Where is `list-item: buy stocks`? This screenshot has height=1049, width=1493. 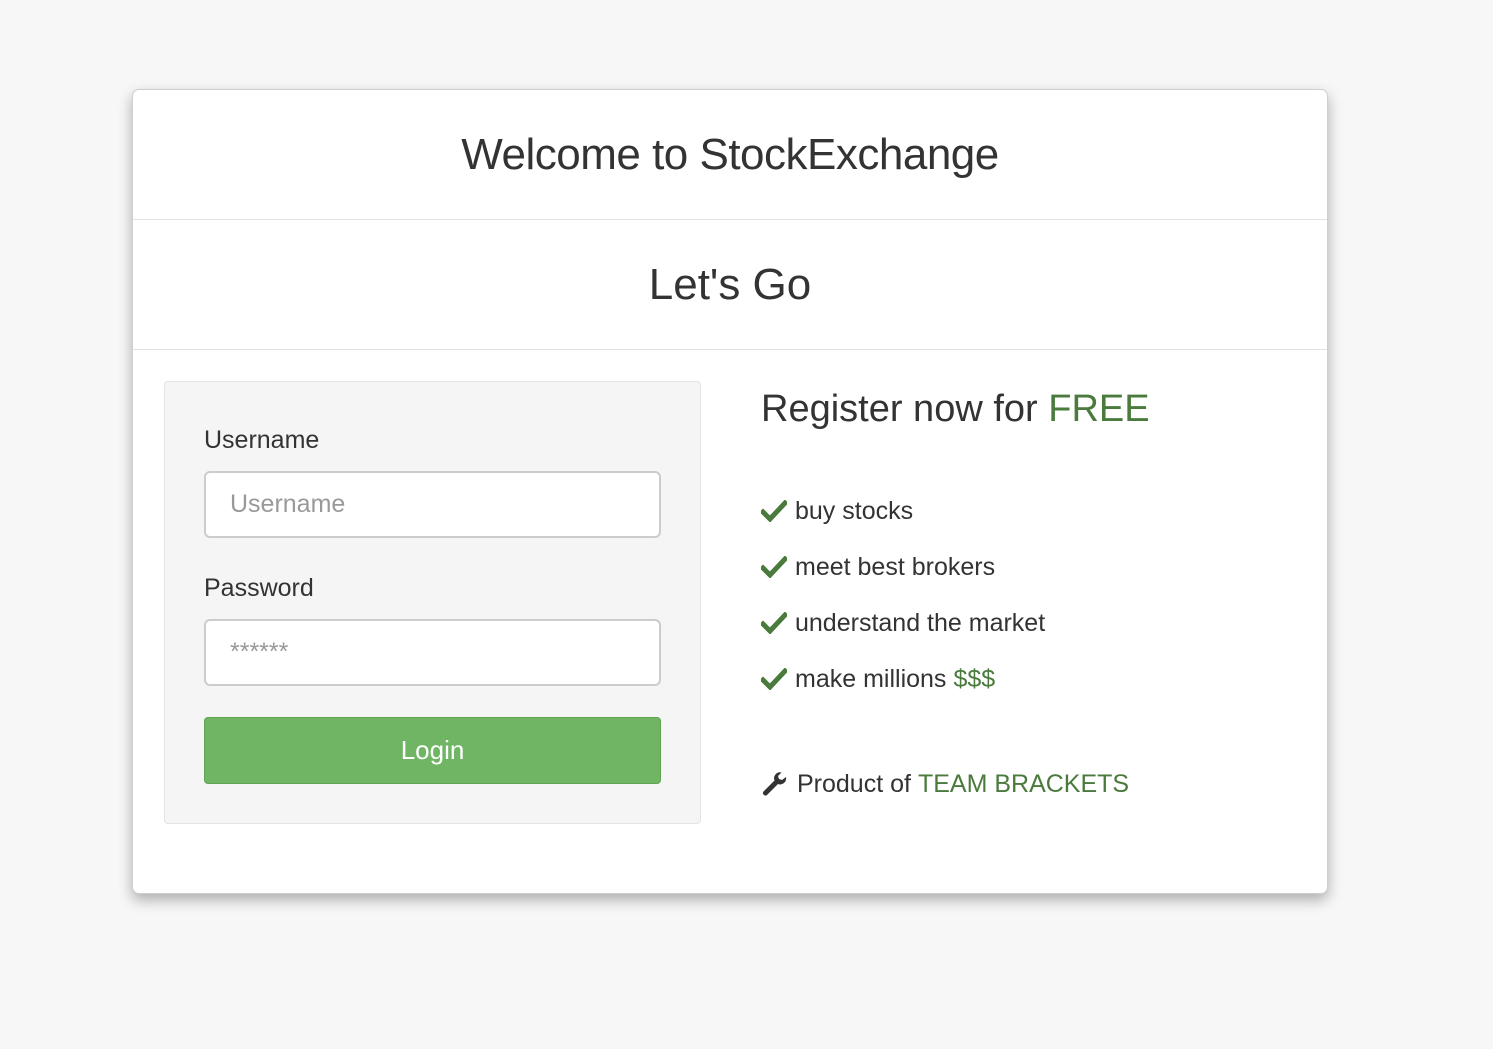
list-item: buy stocks is located at coordinates (1031, 511).